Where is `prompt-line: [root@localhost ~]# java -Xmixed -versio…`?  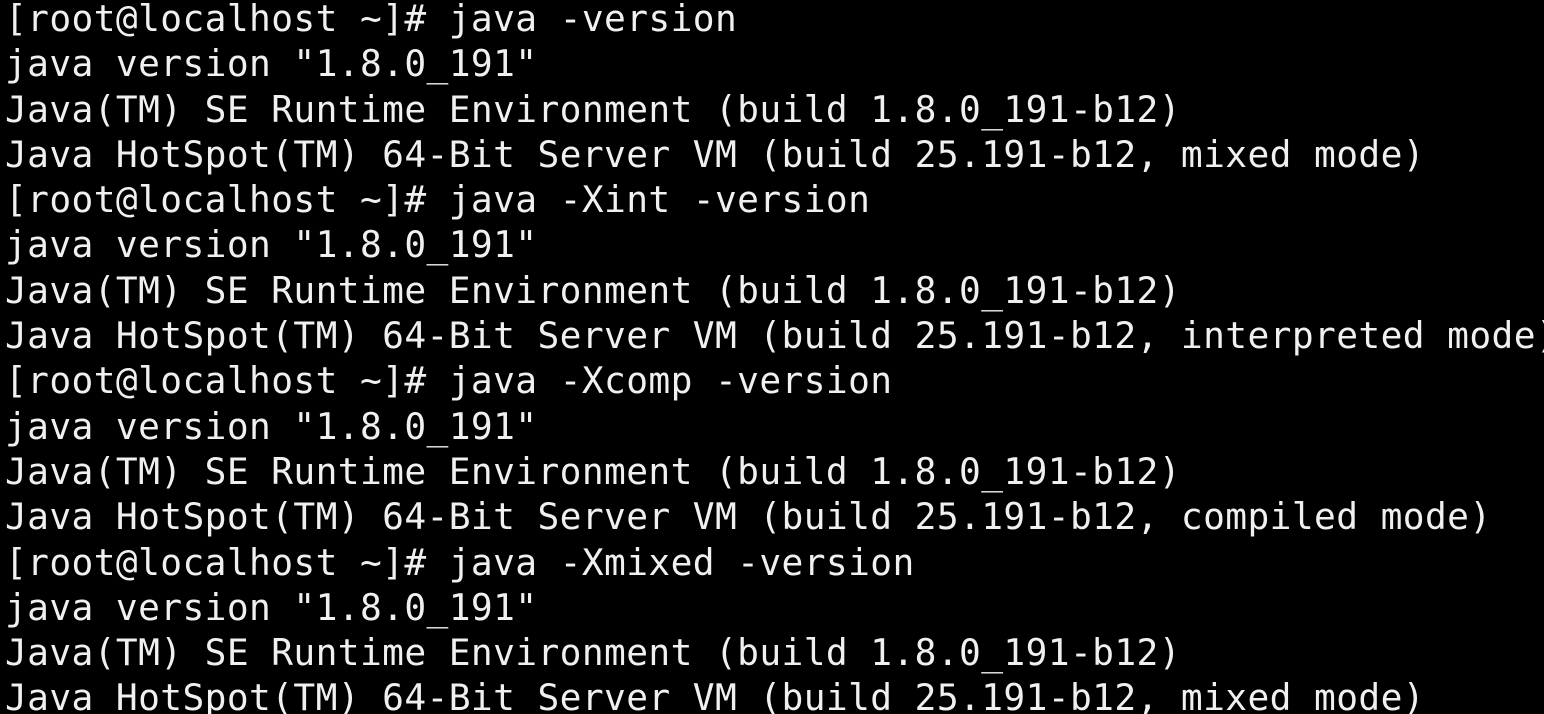
prompt-line: [root@localhost ~]# java -Xmixed -versio… is located at coordinates (460, 562).